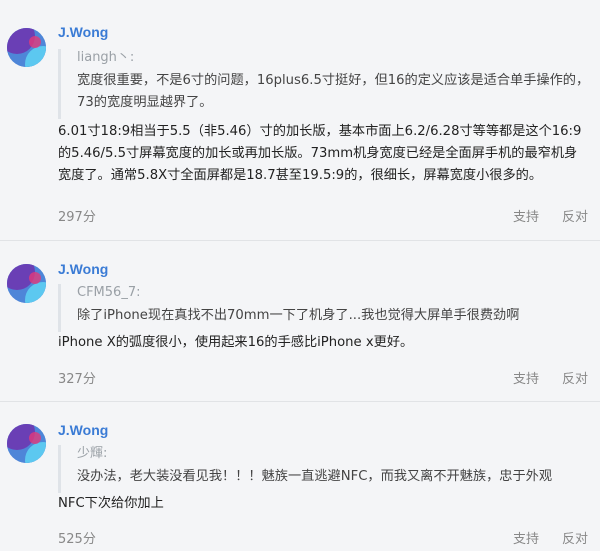  What do you see at coordinates (77, 379) in the screenshot?
I see `score: 327分` at bounding box center [77, 379].